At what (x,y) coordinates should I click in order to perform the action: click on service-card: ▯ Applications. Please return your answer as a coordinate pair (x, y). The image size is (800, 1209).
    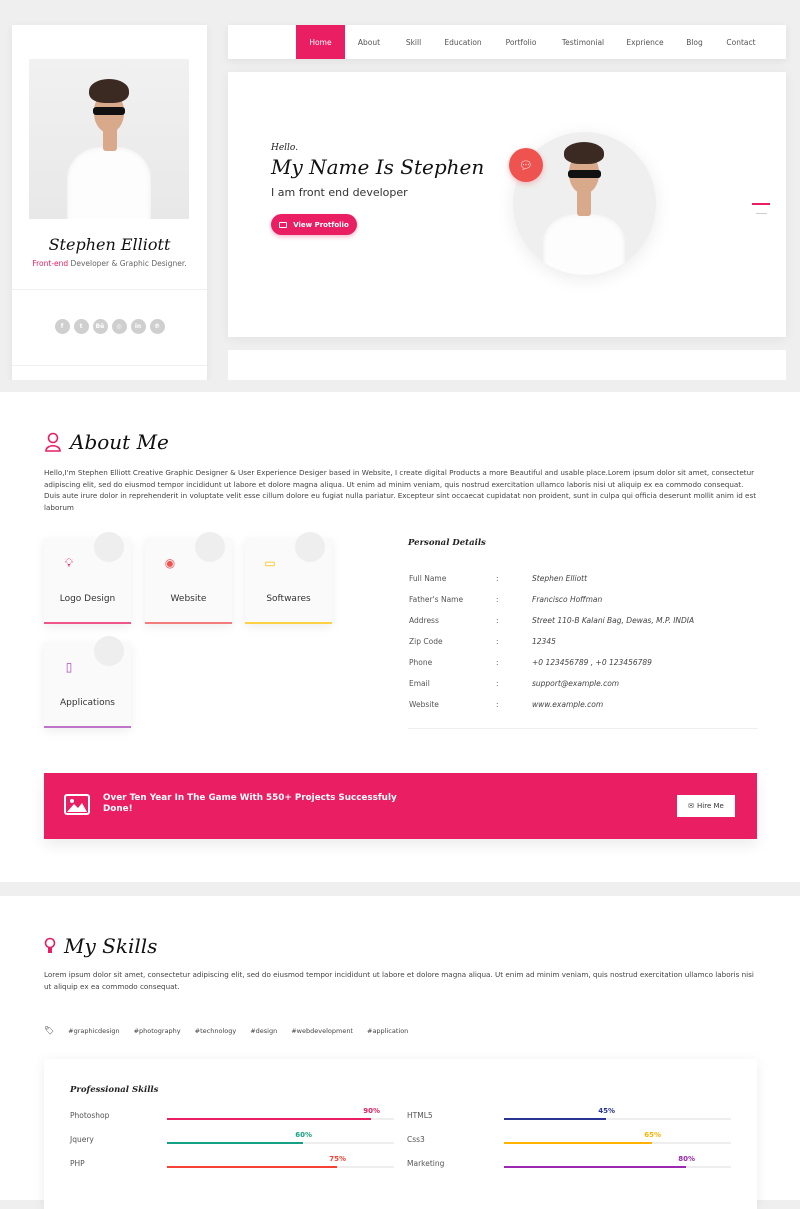
    Looking at the image, I should click on (87, 682).